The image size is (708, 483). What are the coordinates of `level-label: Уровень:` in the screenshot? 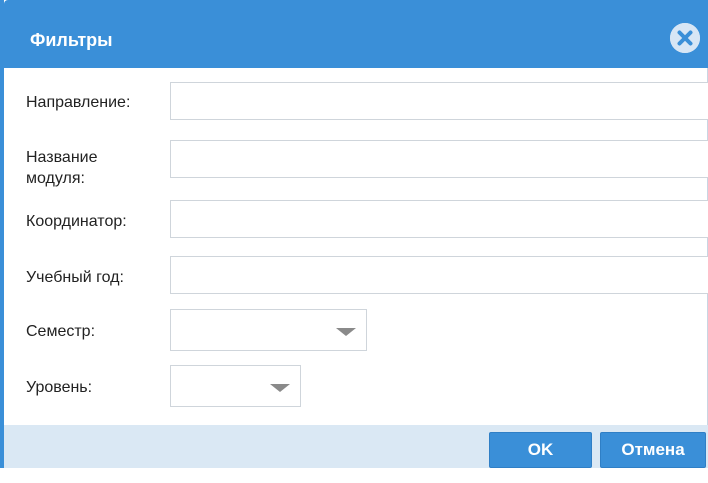 It's located at (59, 387).